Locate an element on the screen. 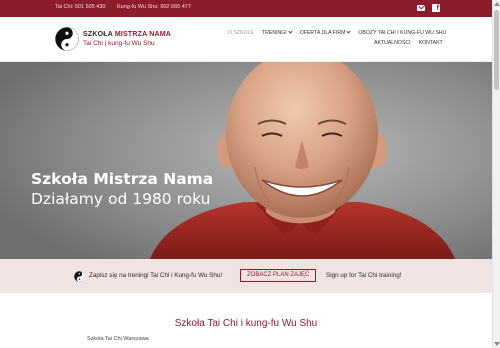  nav-item-kontakt: Kontakt is located at coordinates (431, 43).